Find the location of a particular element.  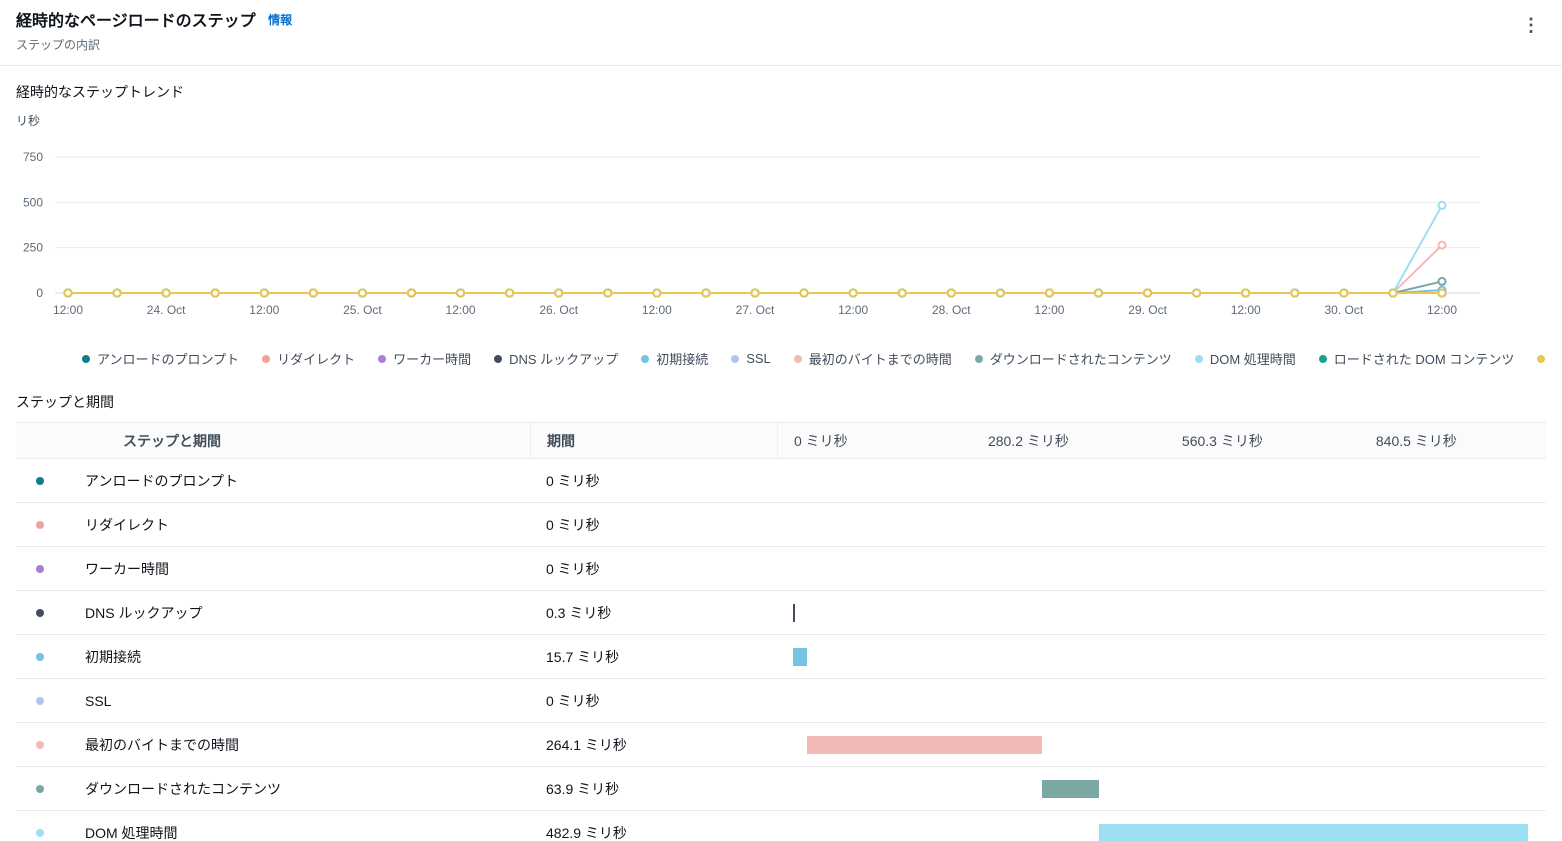

legend-label: 初期接続 is located at coordinates (682, 359).